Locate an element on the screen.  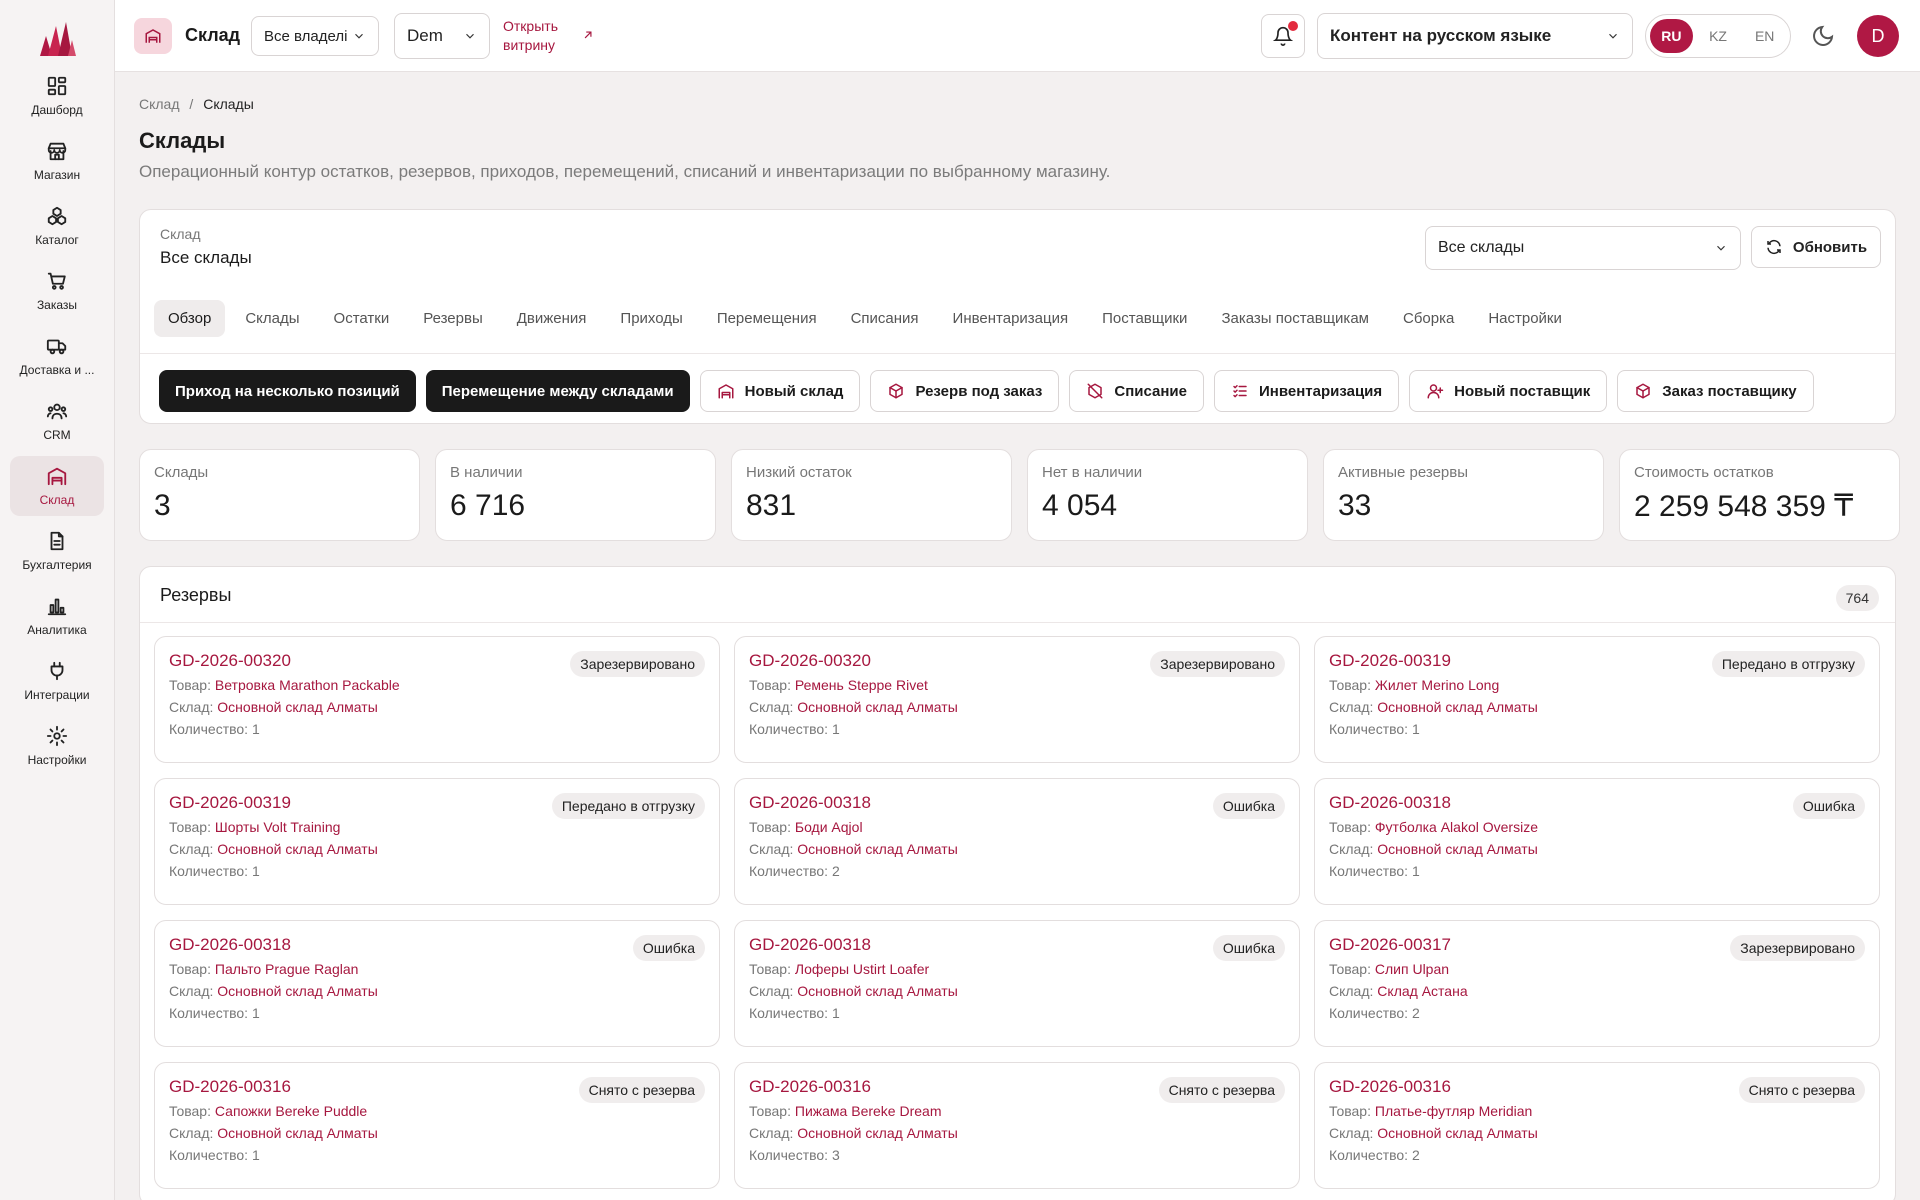
tab: Остатки is located at coordinates (362, 318).